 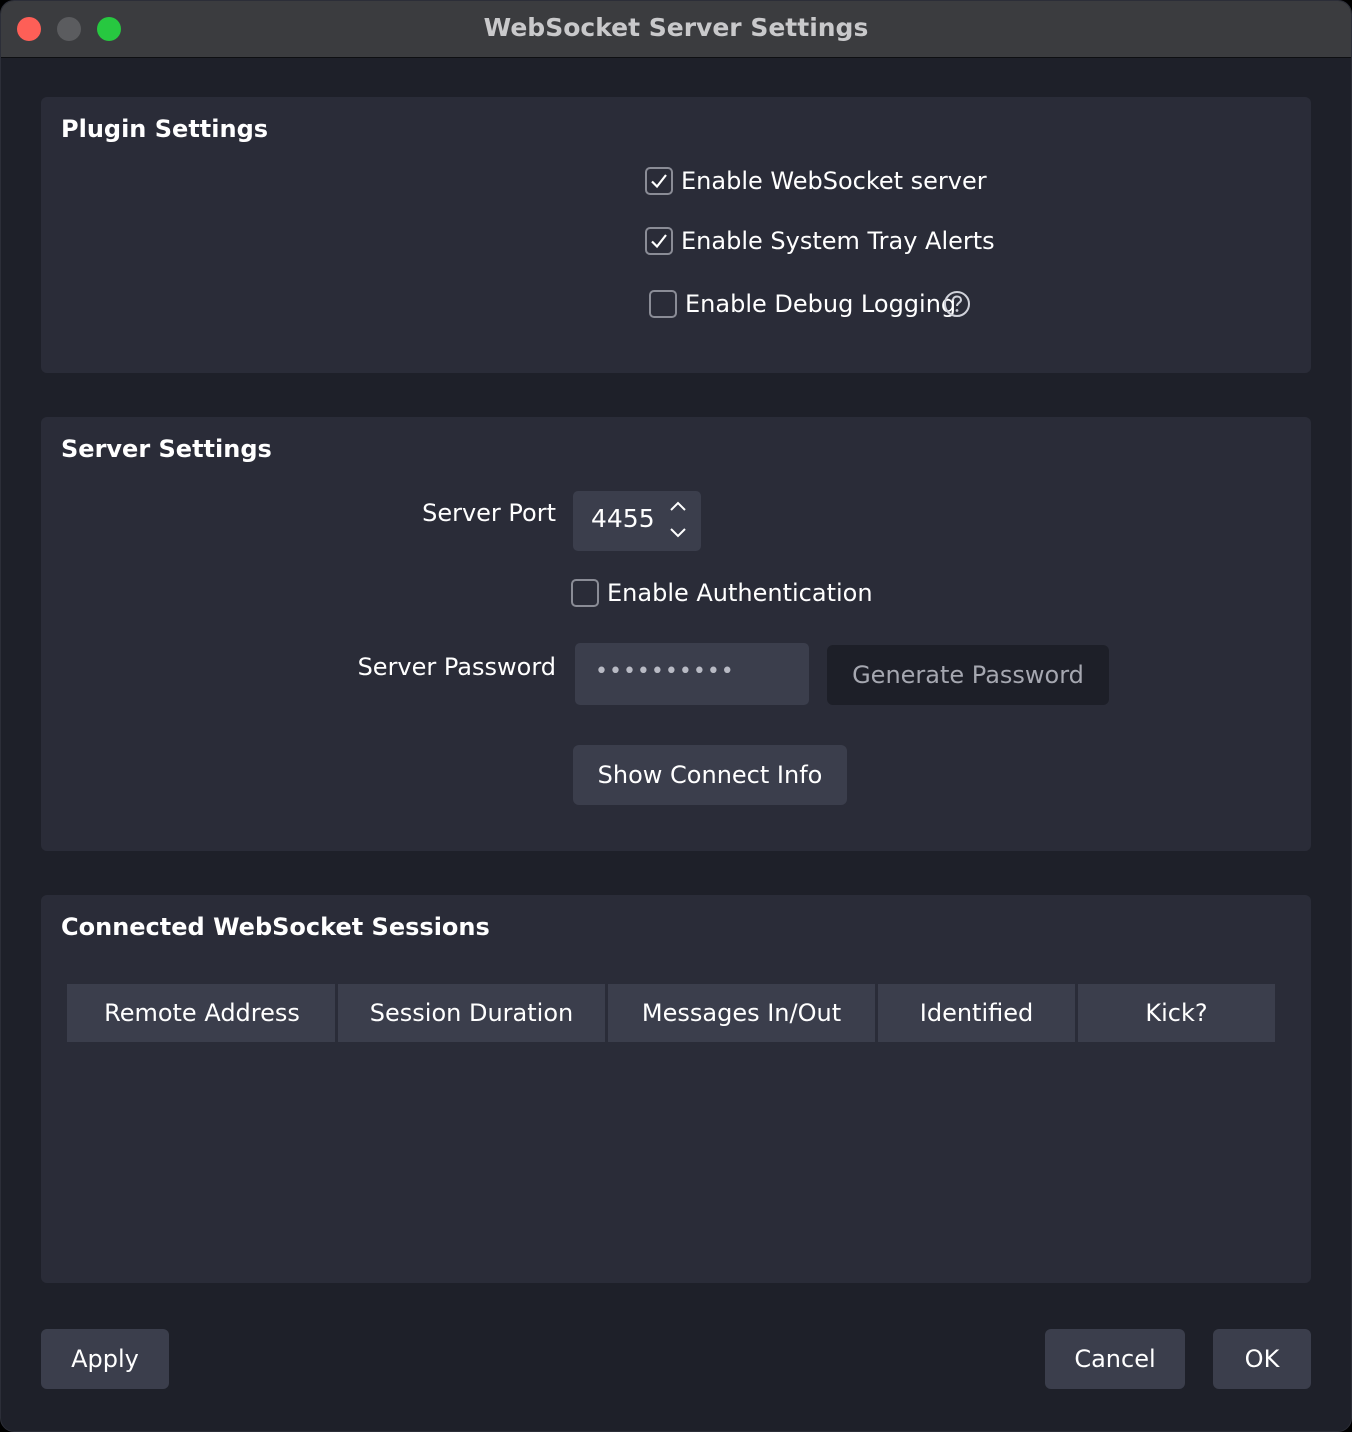 I want to click on enable-authentication-label: Enable Authentication, so click(x=740, y=593).